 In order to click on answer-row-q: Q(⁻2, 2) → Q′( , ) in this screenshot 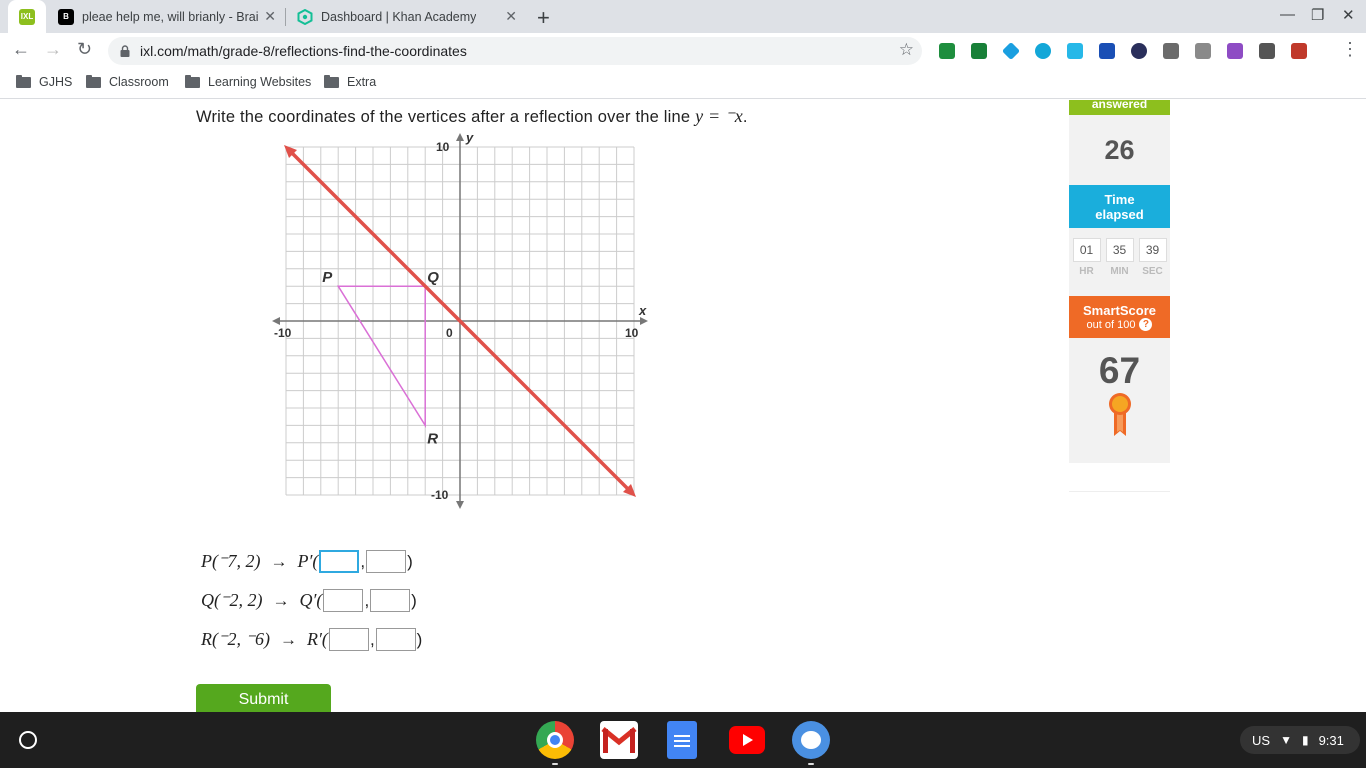, I will do `click(309, 600)`.